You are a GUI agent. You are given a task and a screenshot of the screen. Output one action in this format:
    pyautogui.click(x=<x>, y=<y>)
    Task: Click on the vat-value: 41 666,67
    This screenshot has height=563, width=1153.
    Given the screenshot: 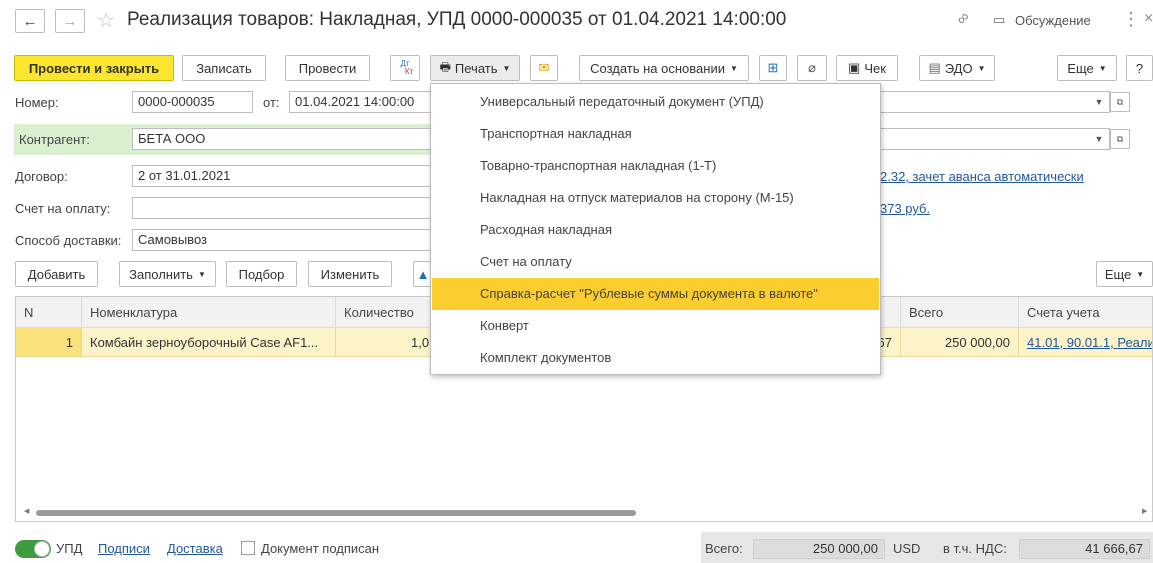 What is the action you would take?
    pyautogui.click(x=1084, y=549)
    